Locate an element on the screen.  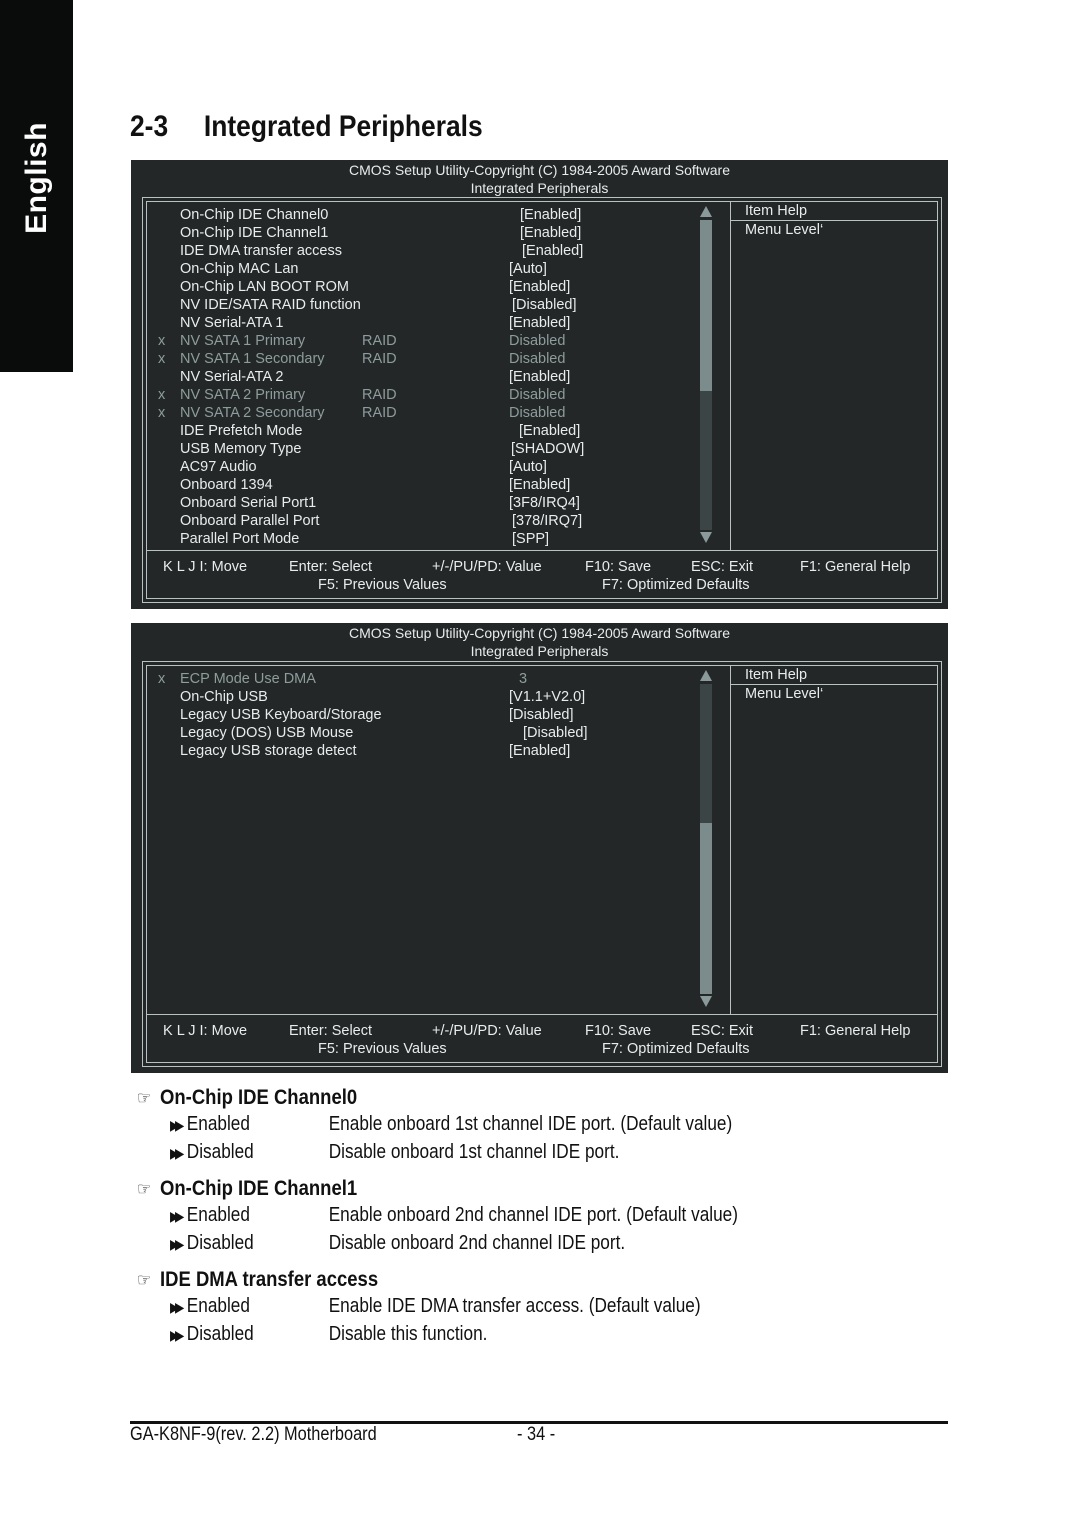
setting-value: [3F8/IRQ4] is located at coordinates (544, 503).